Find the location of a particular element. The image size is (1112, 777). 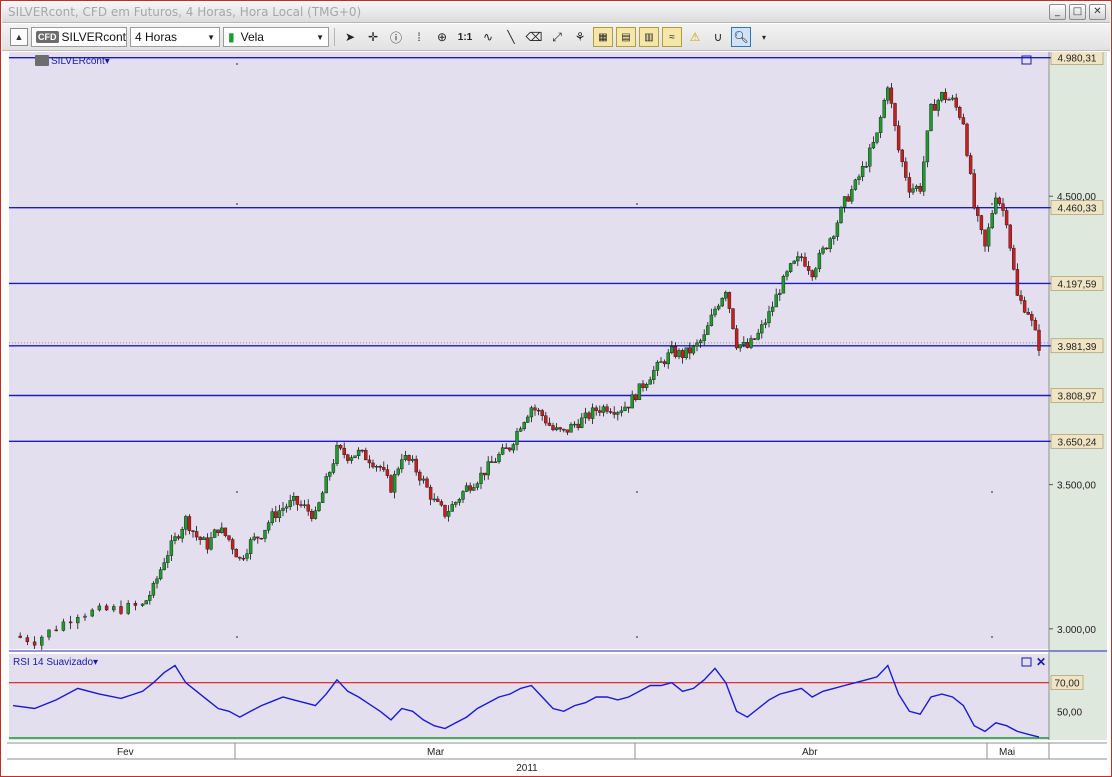

template-icon: ▥ is located at coordinates (649, 37).